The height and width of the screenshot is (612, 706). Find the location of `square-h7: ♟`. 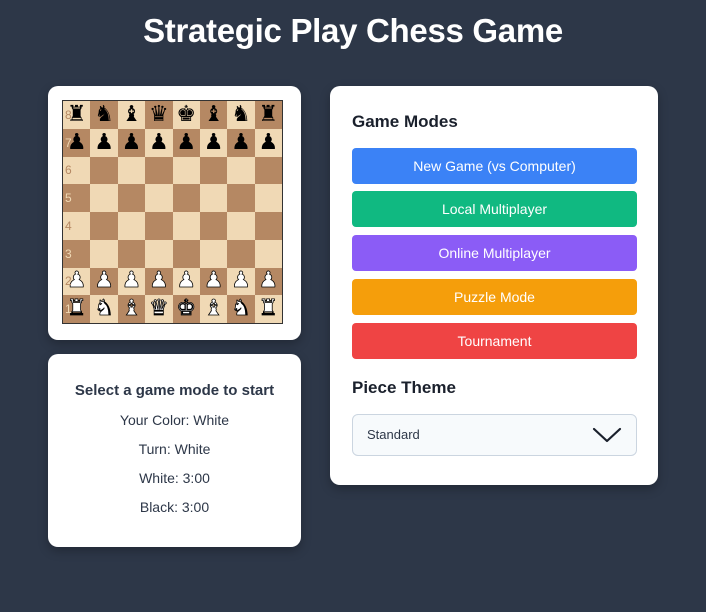

square-h7: ♟ is located at coordinates (268, 142).